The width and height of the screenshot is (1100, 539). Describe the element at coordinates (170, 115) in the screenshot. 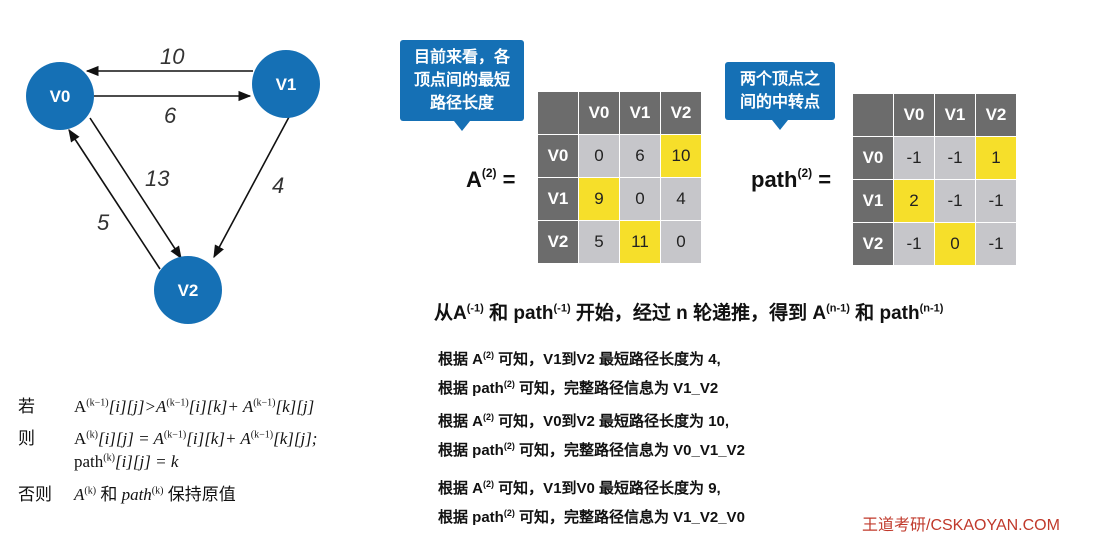

I see `weight-label: 6` at that location.